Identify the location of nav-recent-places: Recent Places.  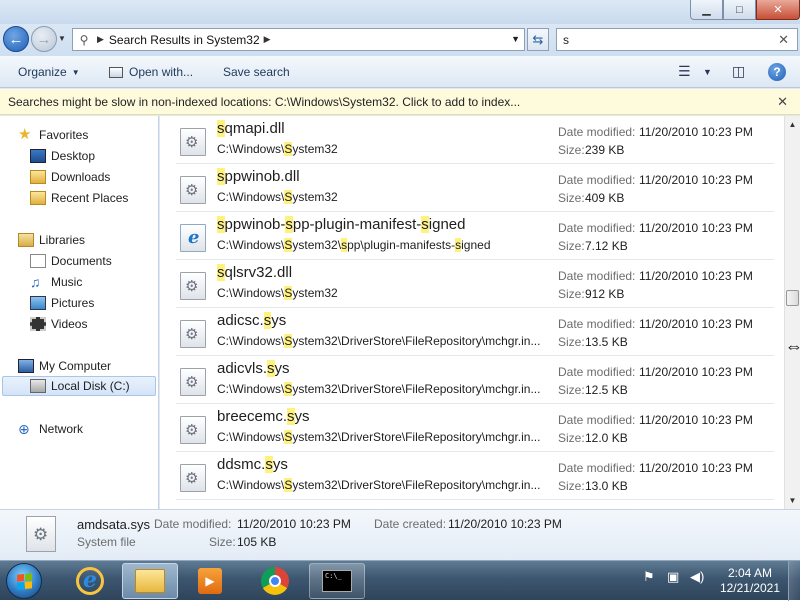
(79, 198).